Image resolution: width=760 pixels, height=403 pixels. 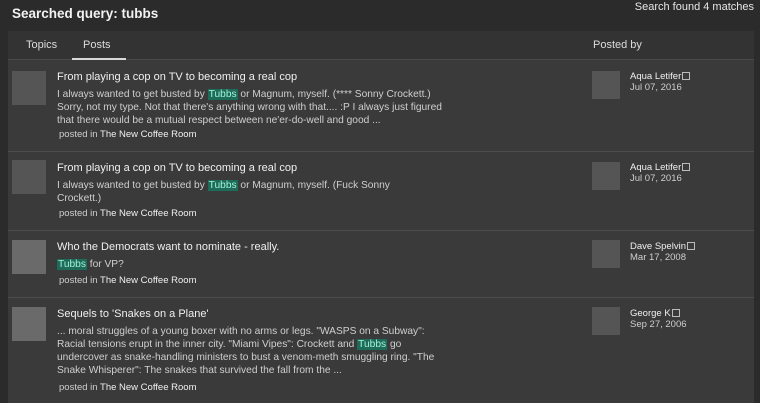 What do you see at coordinates (650, 313) in the screenshot?
I see `author-name: George K` at bounding box center [650, 313].